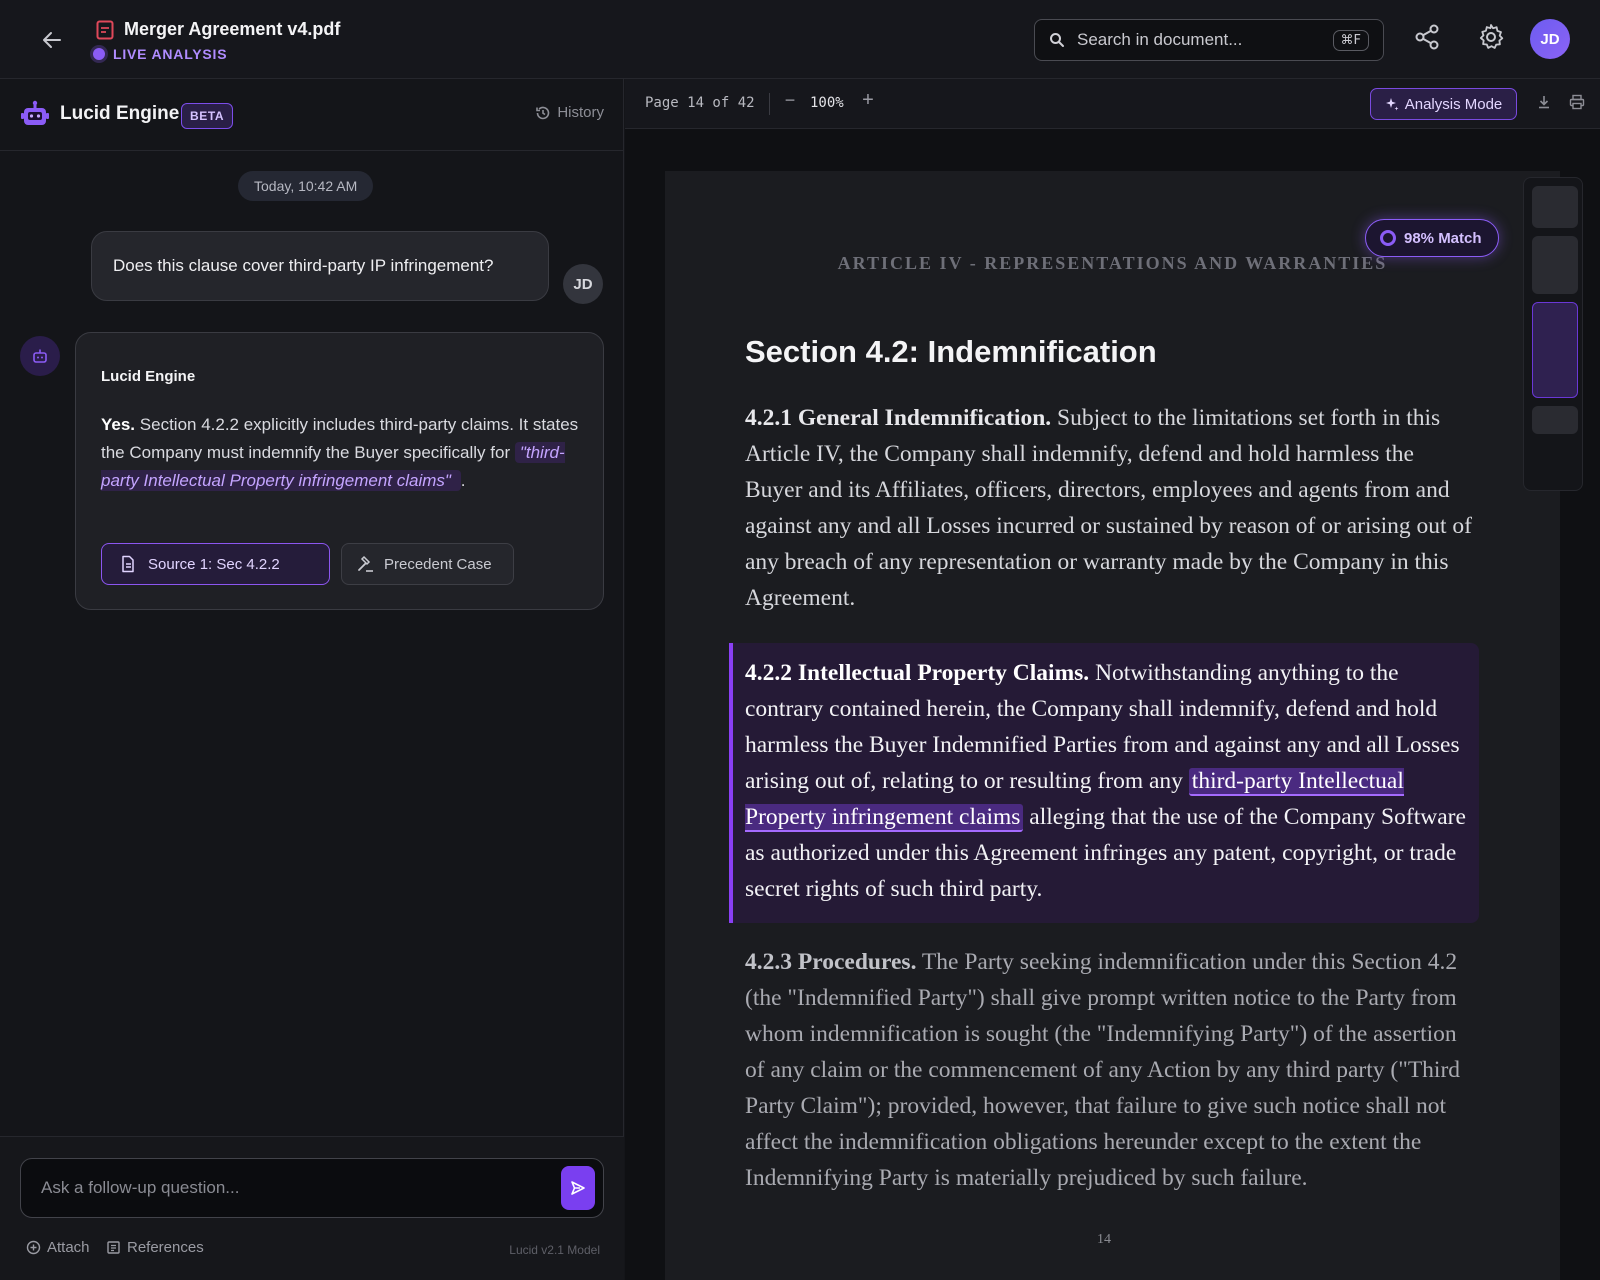  I want to click on live-dot-icon, so click(99, 54).